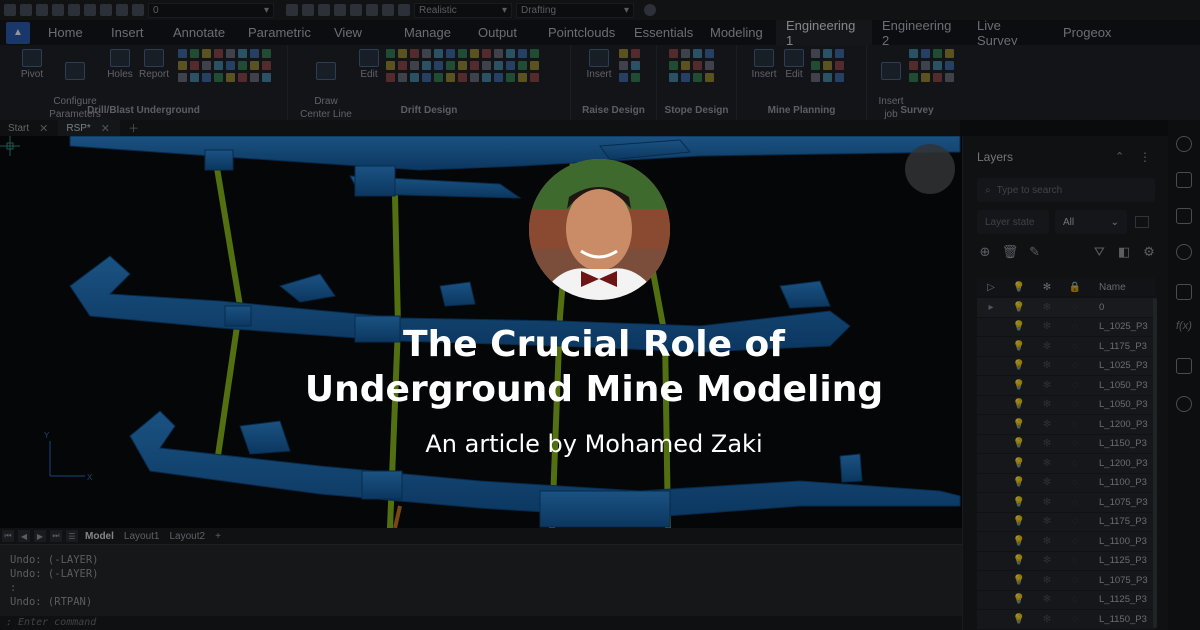 This screenshot has width=1200, height=630. I want to click on new-tab-button: ＋, so click(134, 128).